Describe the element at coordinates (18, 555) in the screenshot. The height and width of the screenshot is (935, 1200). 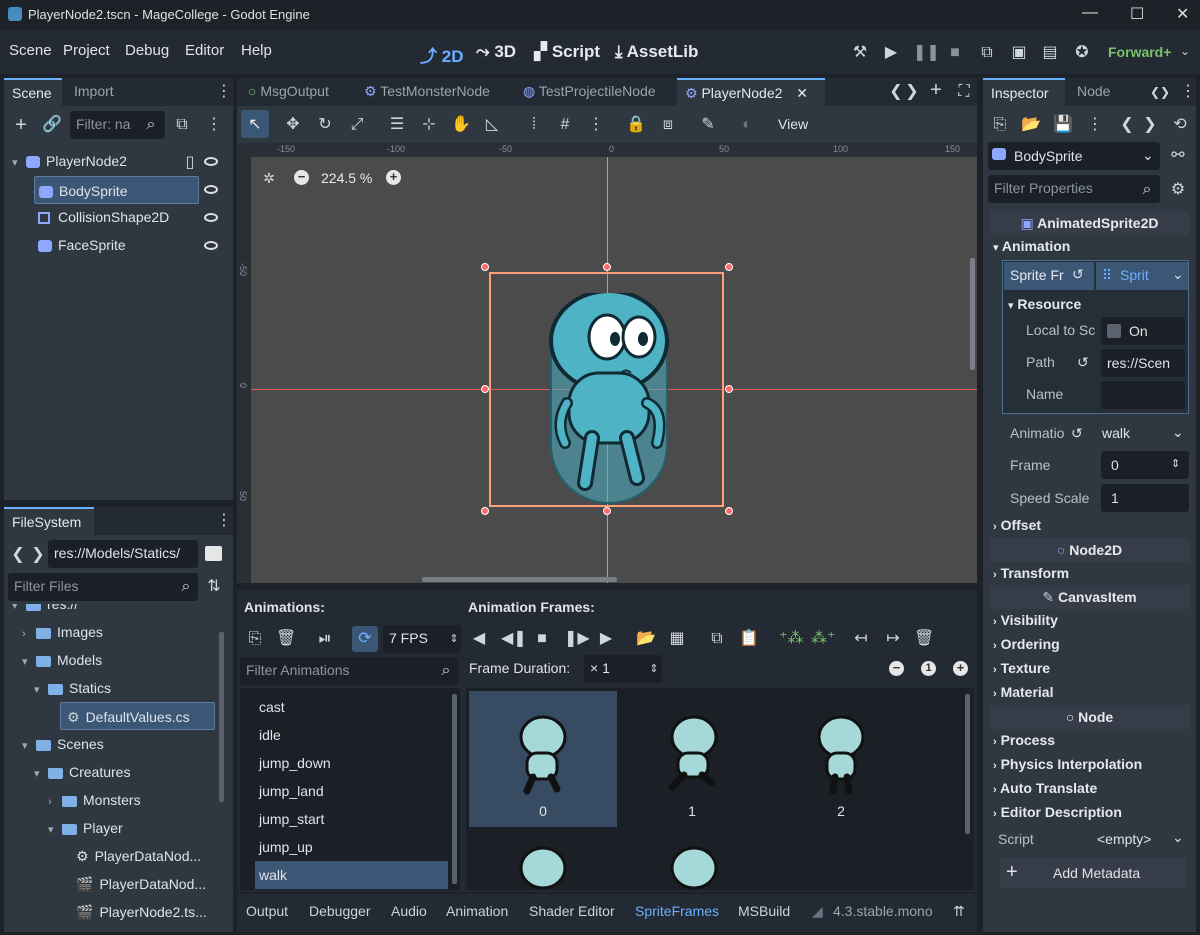
I see `back-icon: ❮` at that location.